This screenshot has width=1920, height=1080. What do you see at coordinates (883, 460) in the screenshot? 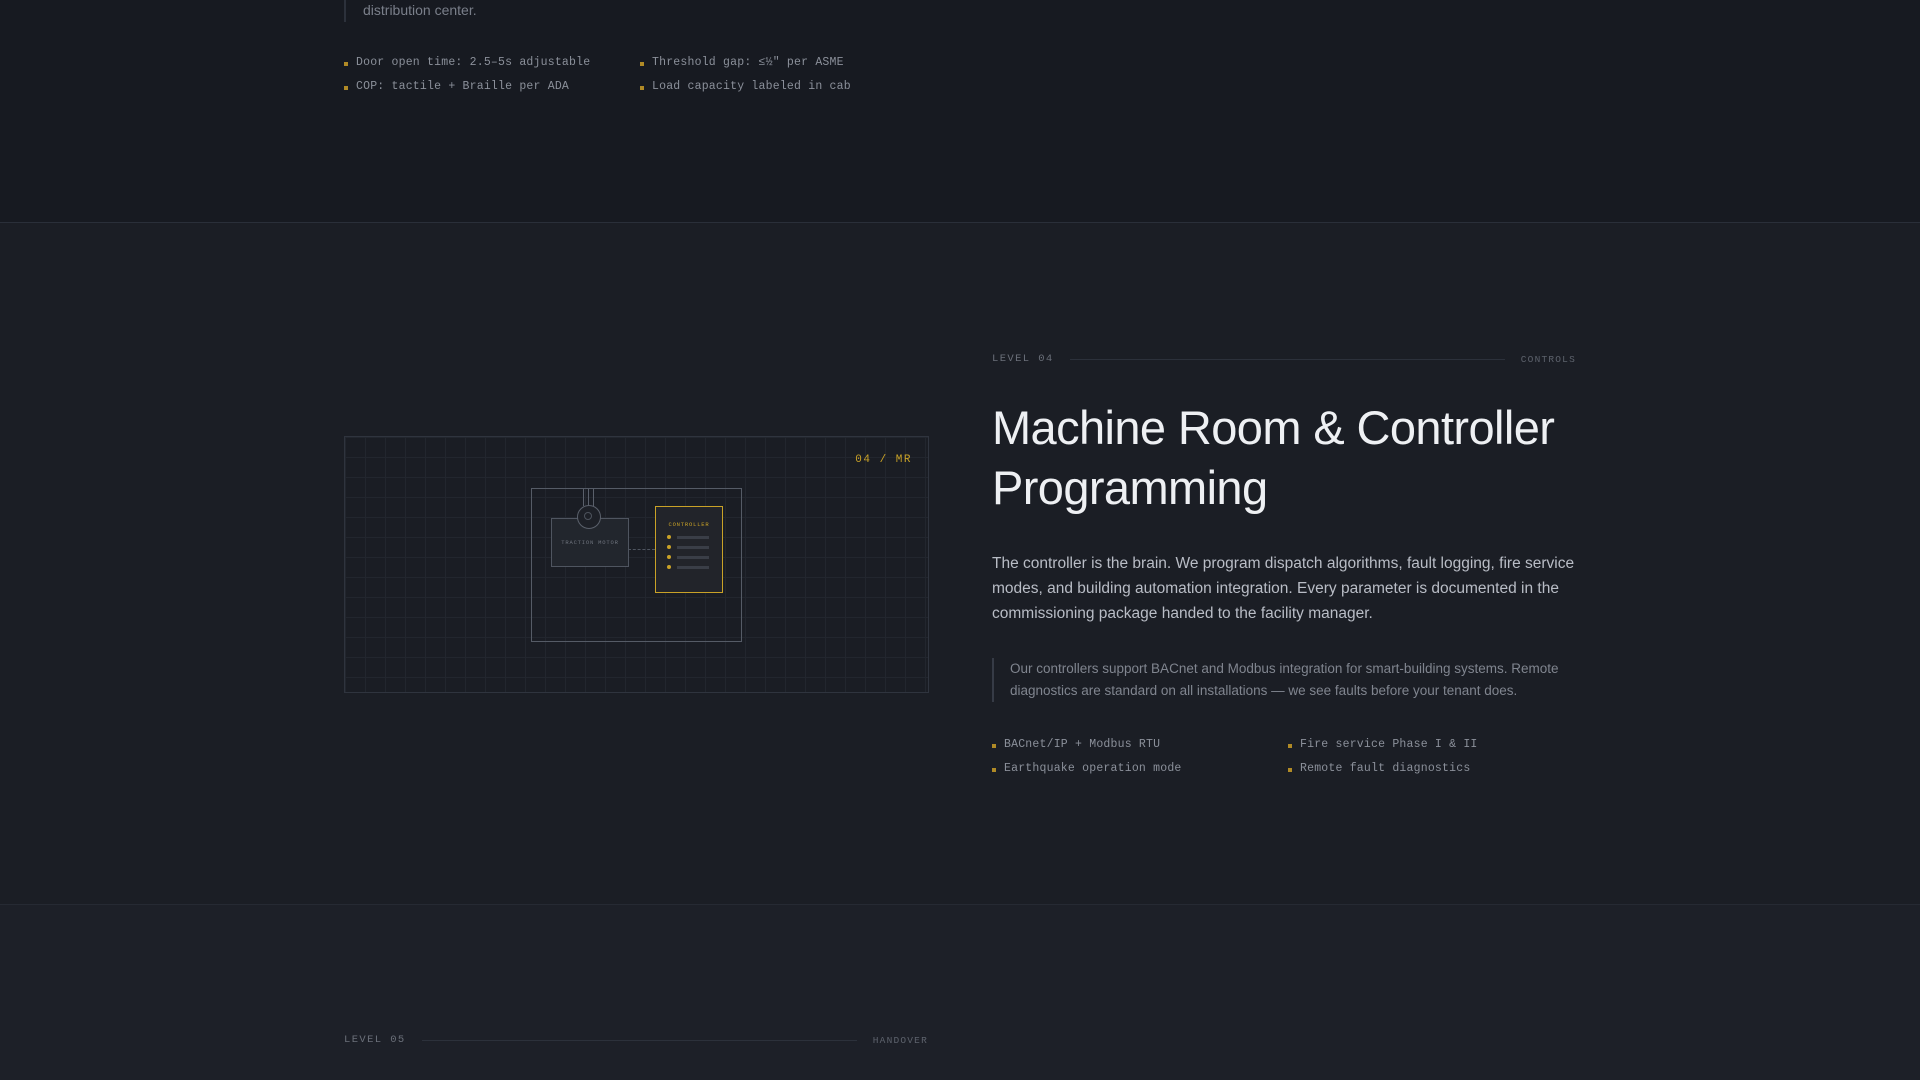
I see `diagram-code: 04 / MR` at bounding box center [883, 460].